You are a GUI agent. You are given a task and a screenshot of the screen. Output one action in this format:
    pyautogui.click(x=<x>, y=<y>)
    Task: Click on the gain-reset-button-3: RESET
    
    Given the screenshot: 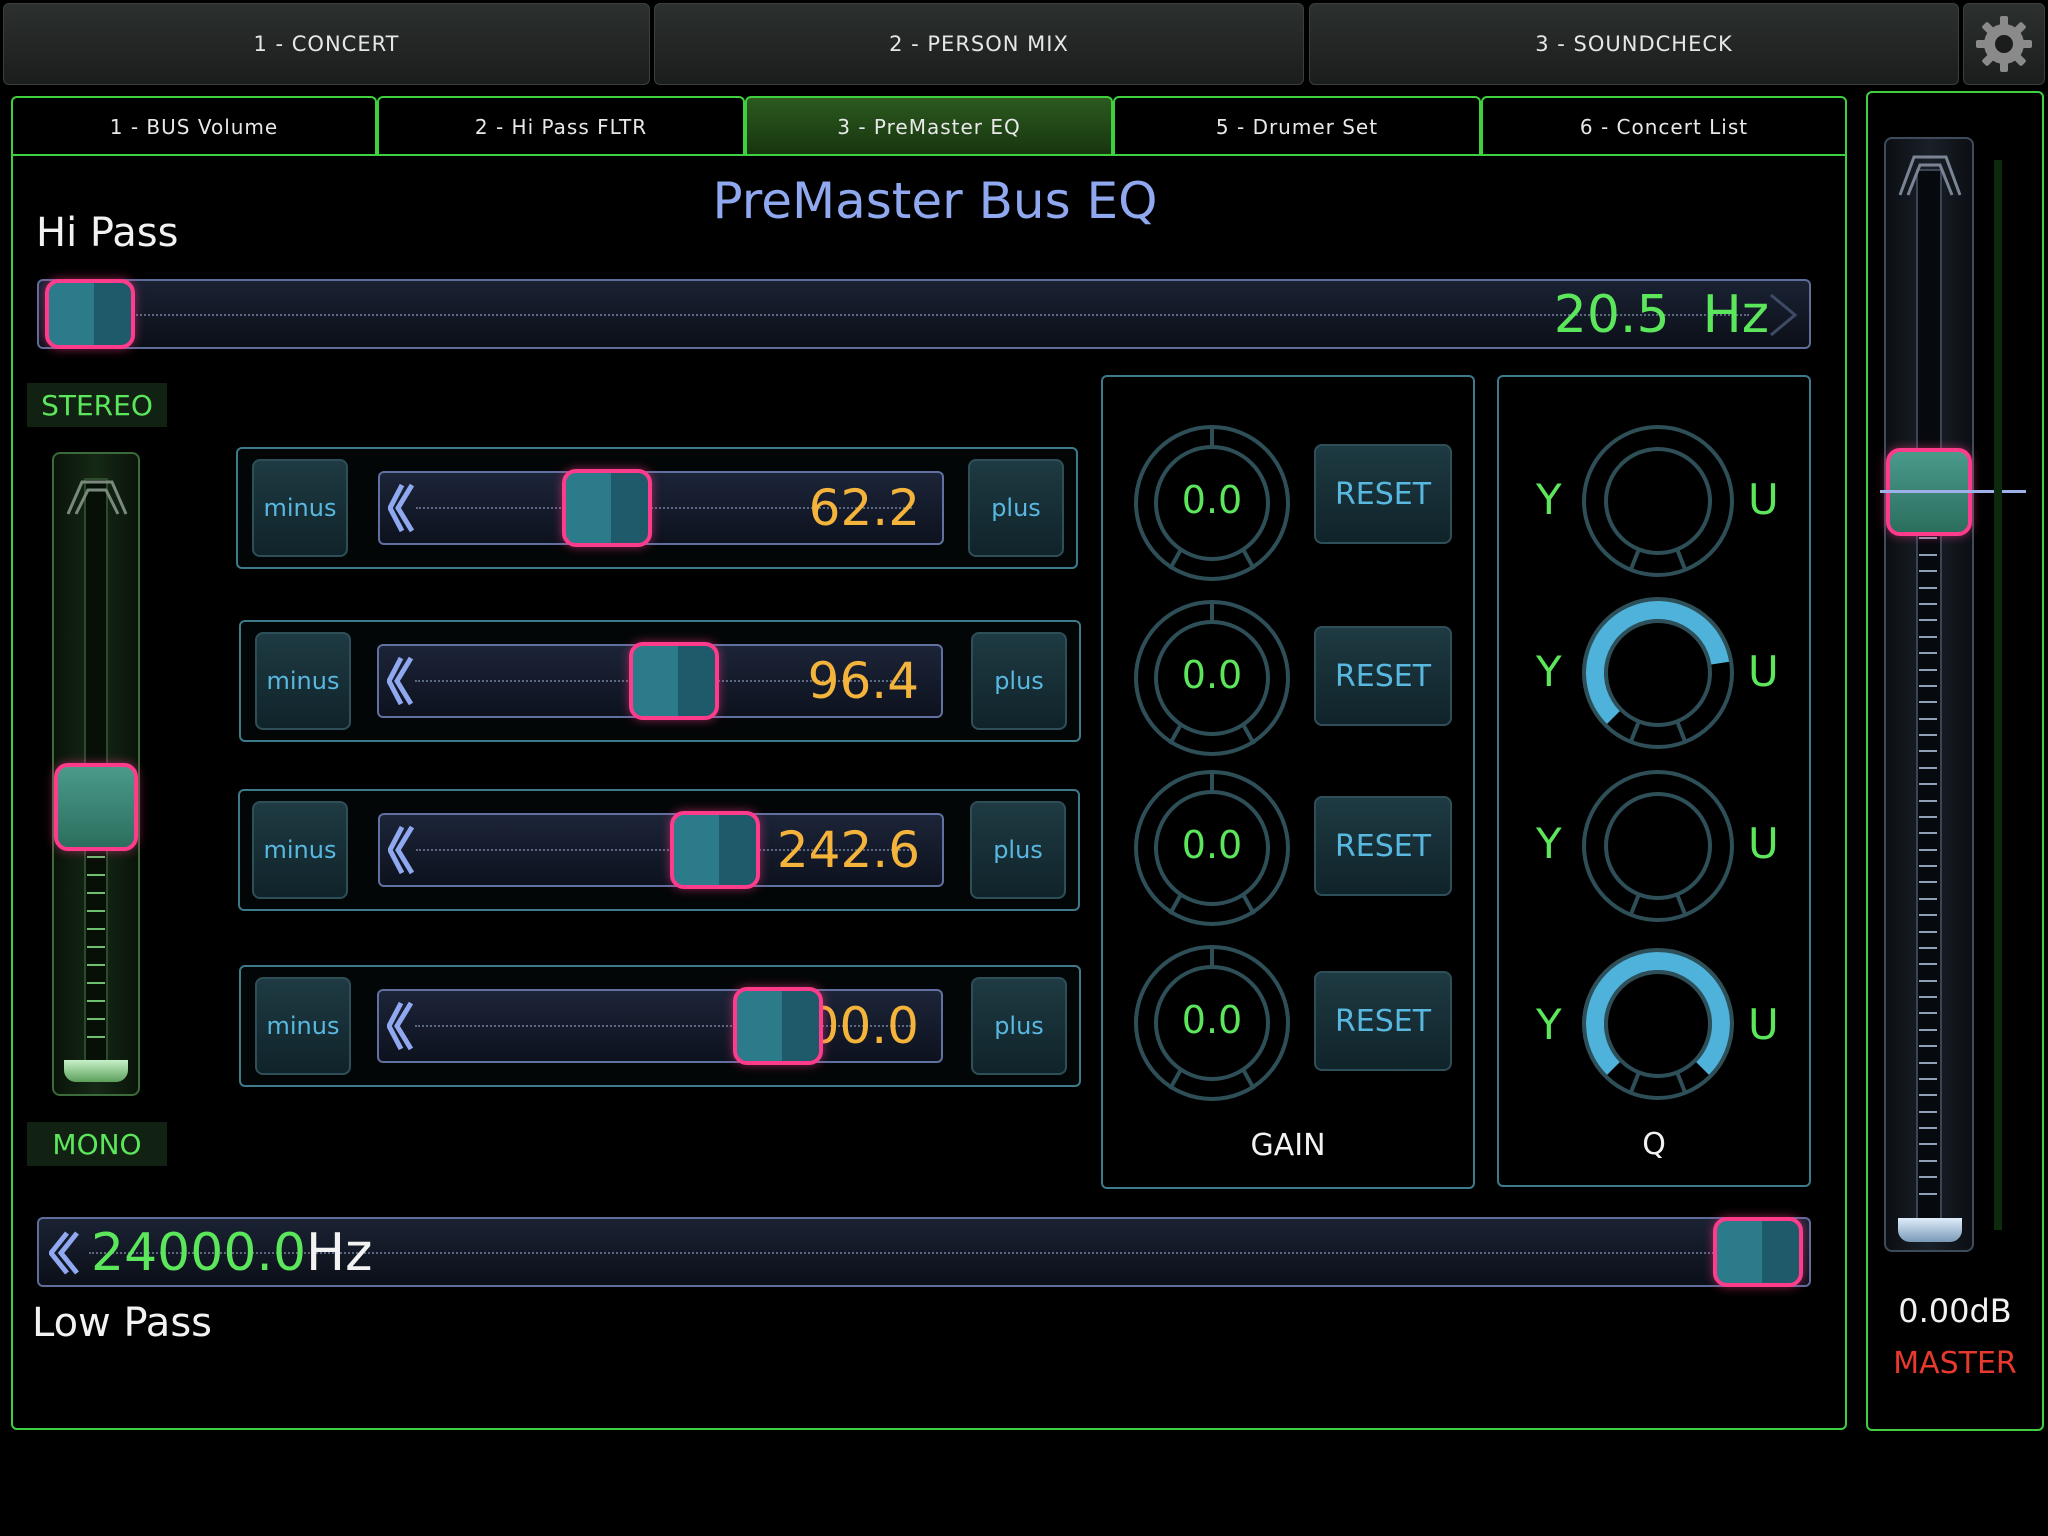 What is the action you would take?
    pyautogui.click(x=1383, y=846)
    